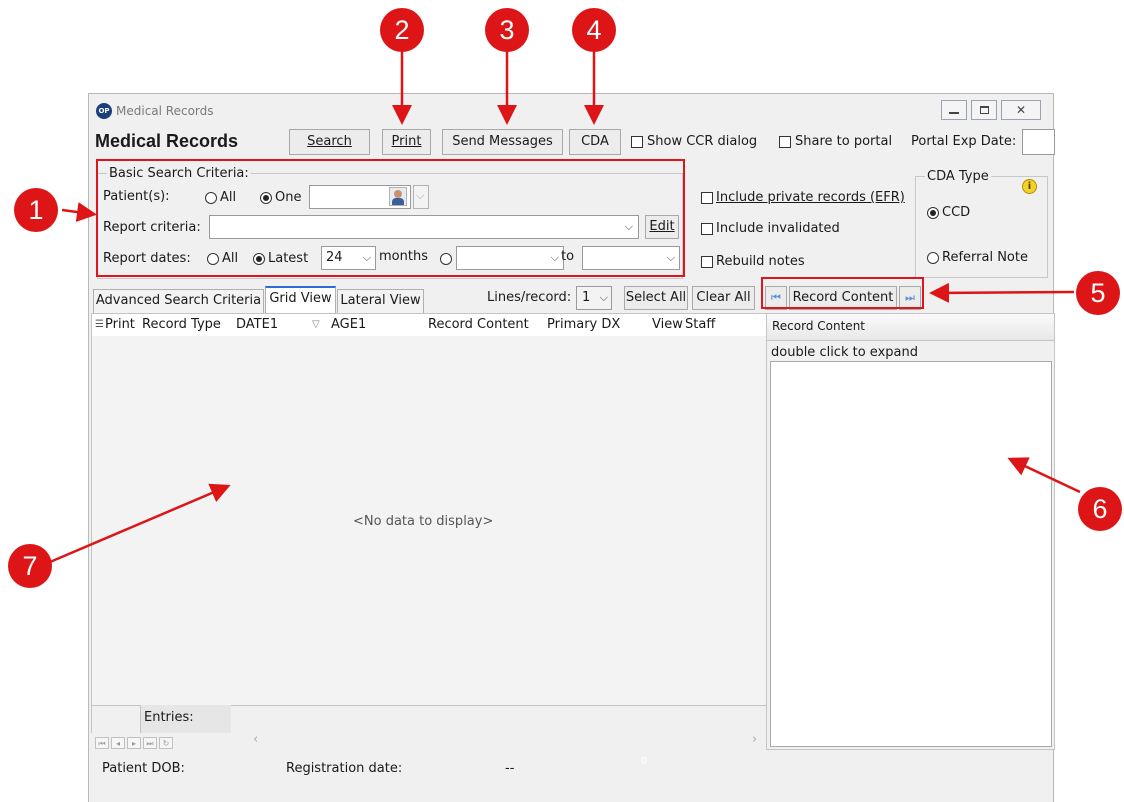  Describe the element at coordinates (36, 210) in the screenshot. I see `annotation-marker-1: 1` at that location.